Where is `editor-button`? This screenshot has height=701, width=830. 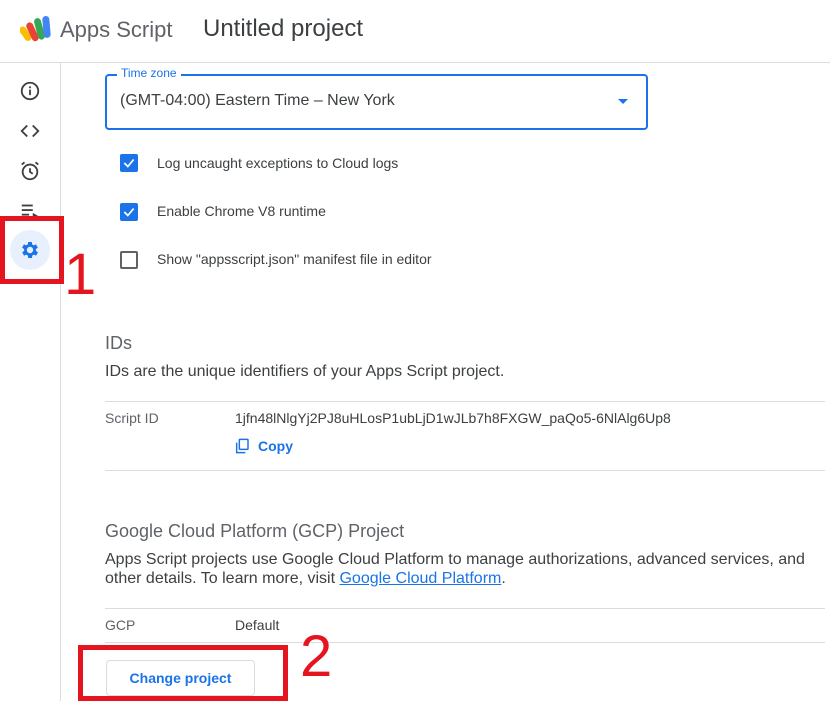
editor-button is located at coordinates (30, 131).